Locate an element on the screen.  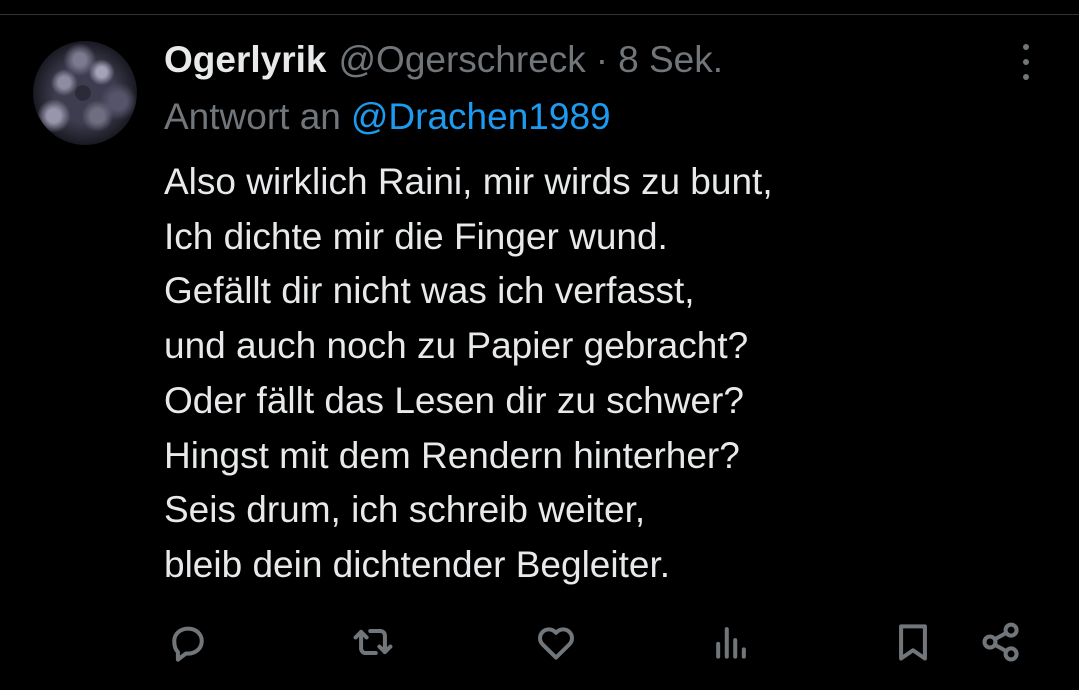
heart-icon is located at coordinates (556, 643).